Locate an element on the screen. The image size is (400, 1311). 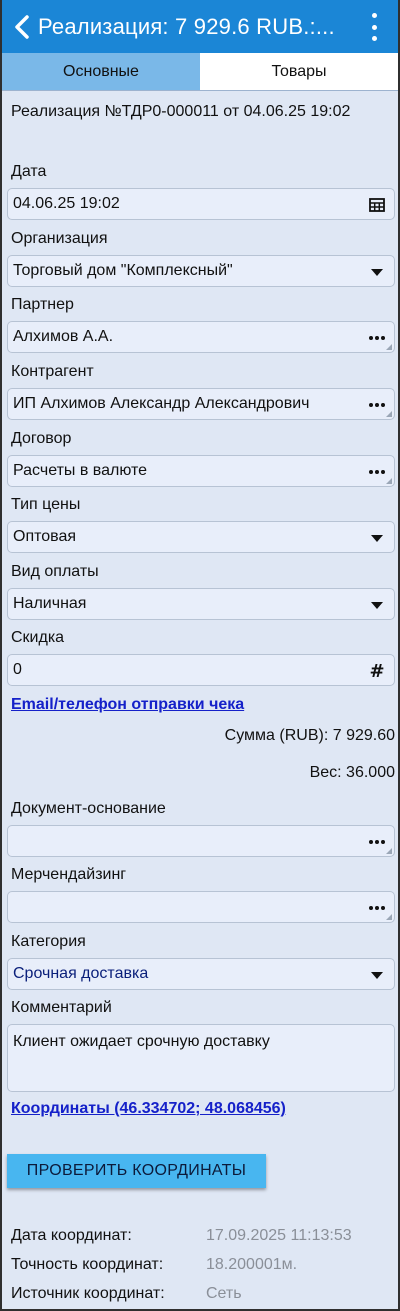
coord-date-value: 17.09.2025 11:13:53 is located at coordinates (279, 1235).